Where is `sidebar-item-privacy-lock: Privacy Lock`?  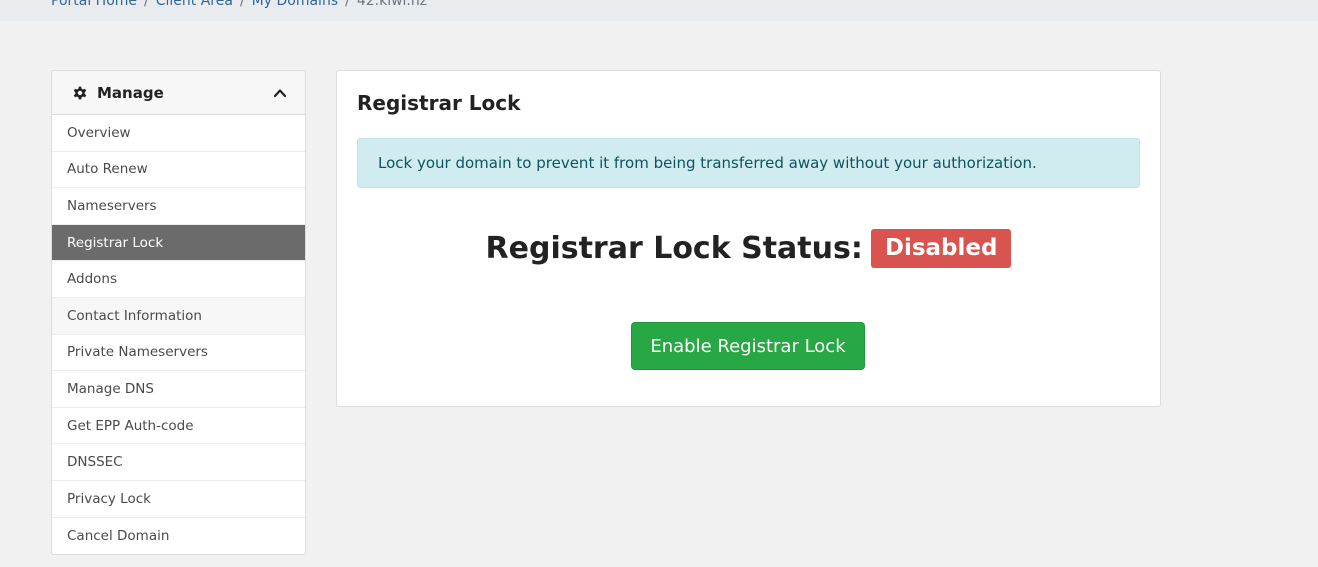 sidebar-item-privacy-lock: Privacy Lock is located at coordinates (178, 499).